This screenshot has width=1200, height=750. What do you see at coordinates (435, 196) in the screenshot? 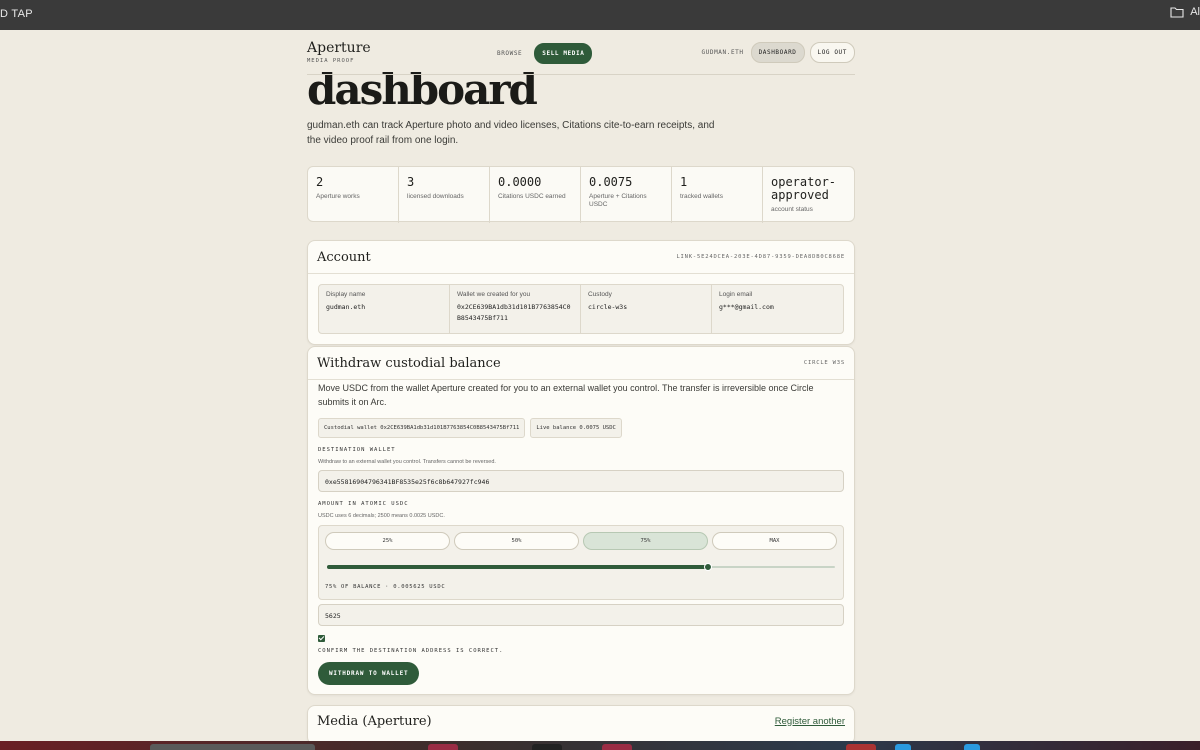
I see `stat-label: licensed downloads` at bounding box center [435, 196].